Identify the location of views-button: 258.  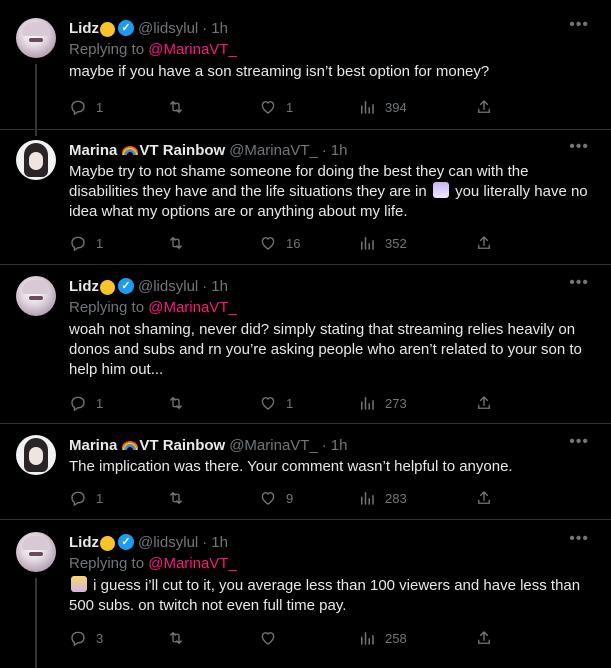
(382, 638).